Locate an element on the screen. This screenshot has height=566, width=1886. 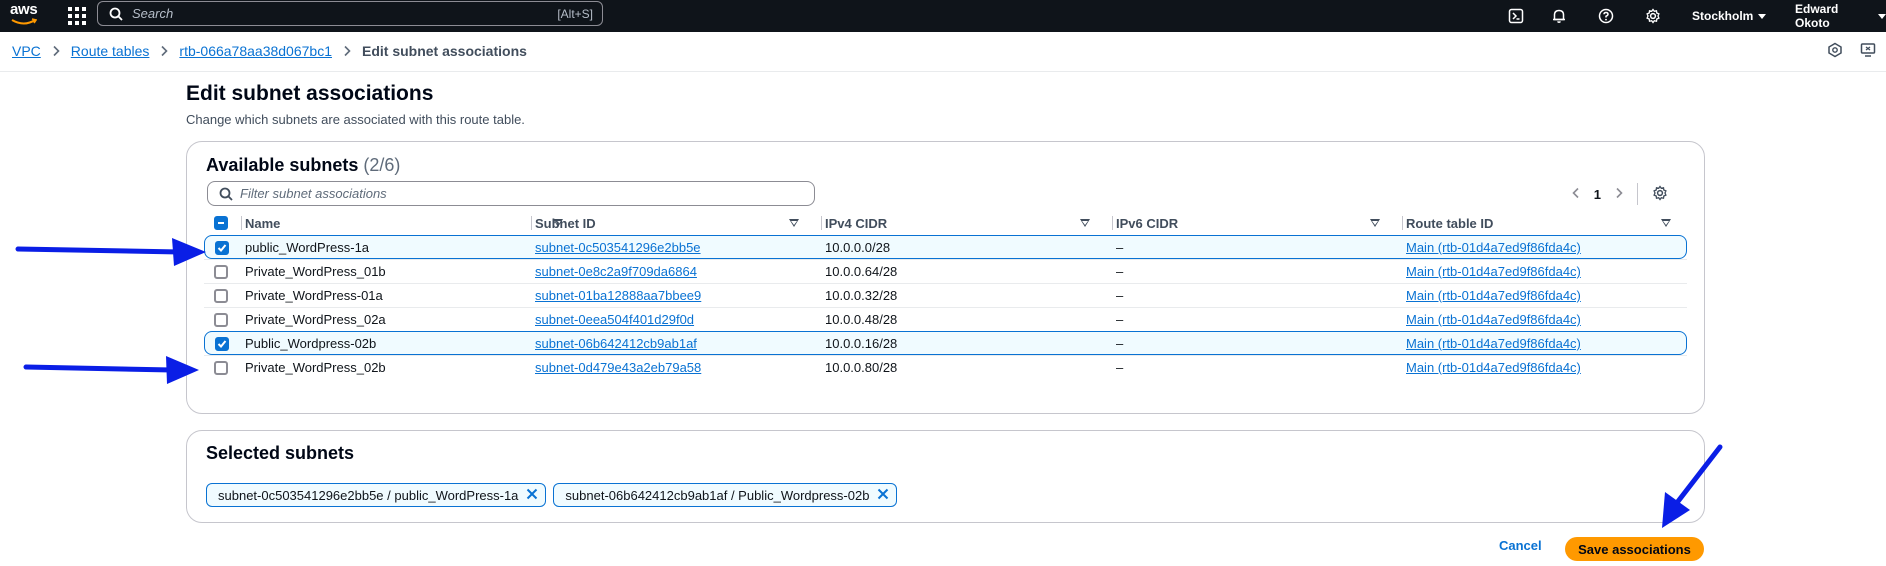
selected-subnets-title: Selected subnets is located at coordinates (280, 453).